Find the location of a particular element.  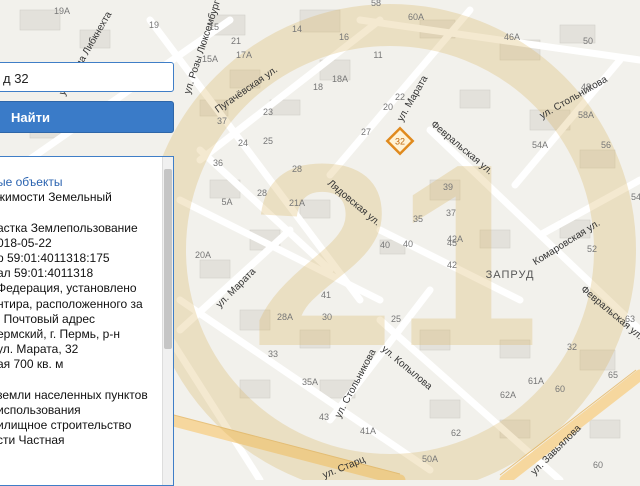

house-number: 15А is located at coordinates (210, 59).